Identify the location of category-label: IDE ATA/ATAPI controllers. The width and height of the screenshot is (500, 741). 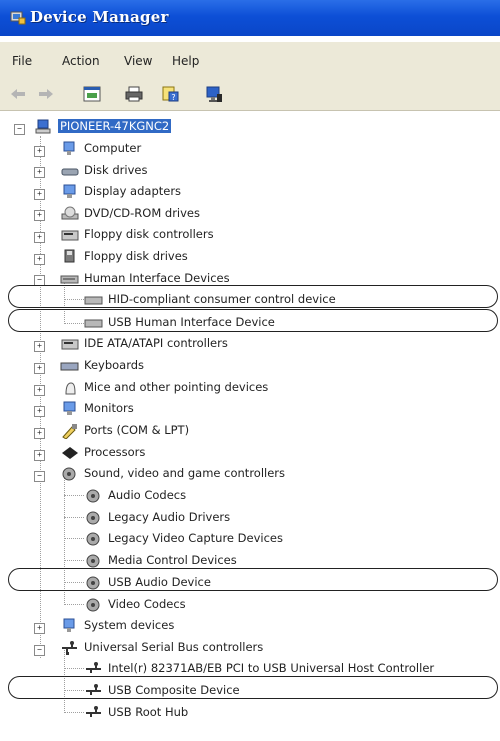
(156, 343).